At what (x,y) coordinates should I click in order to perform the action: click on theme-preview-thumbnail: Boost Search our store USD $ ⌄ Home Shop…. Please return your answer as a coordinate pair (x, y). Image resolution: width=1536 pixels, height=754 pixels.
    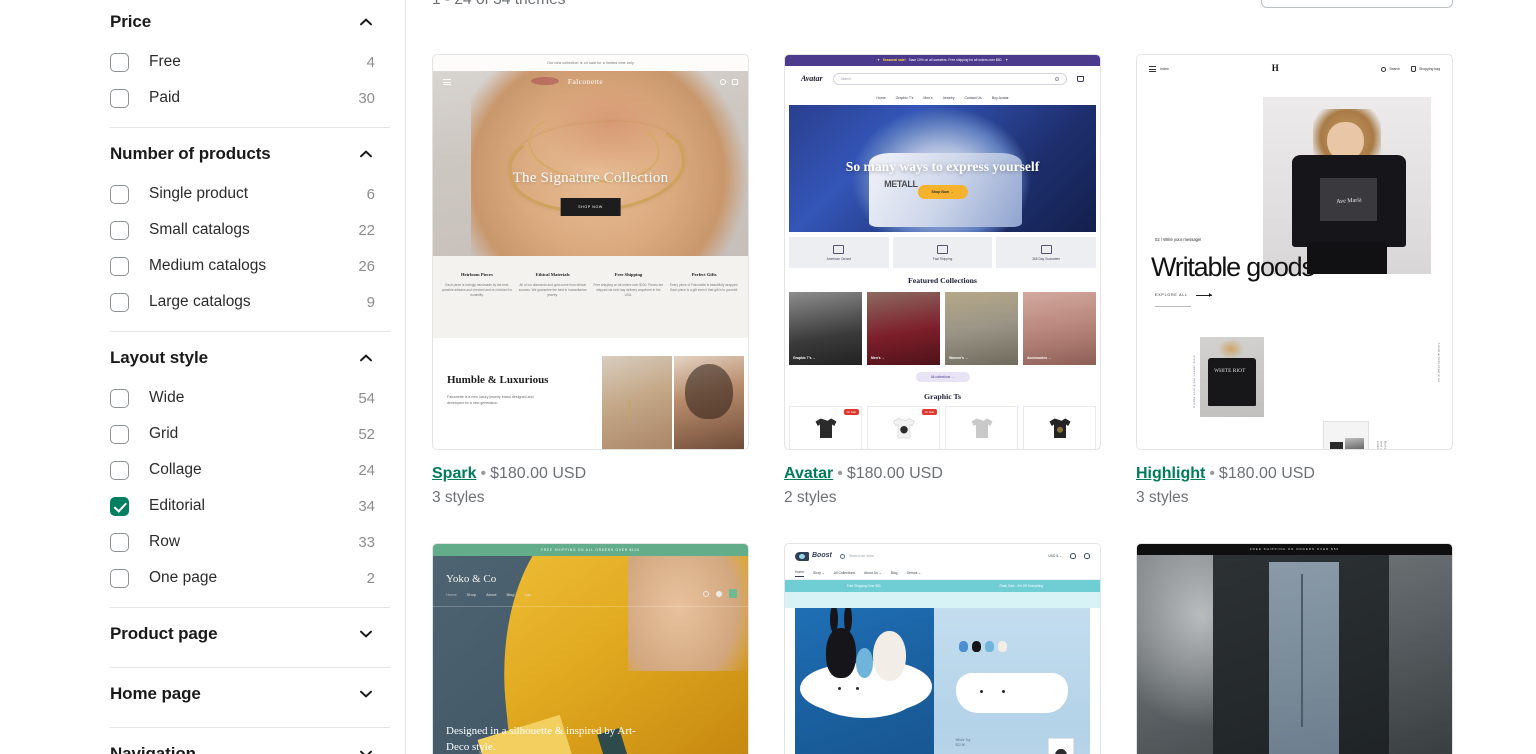
    Looking at the image, I should click on (942, 648).